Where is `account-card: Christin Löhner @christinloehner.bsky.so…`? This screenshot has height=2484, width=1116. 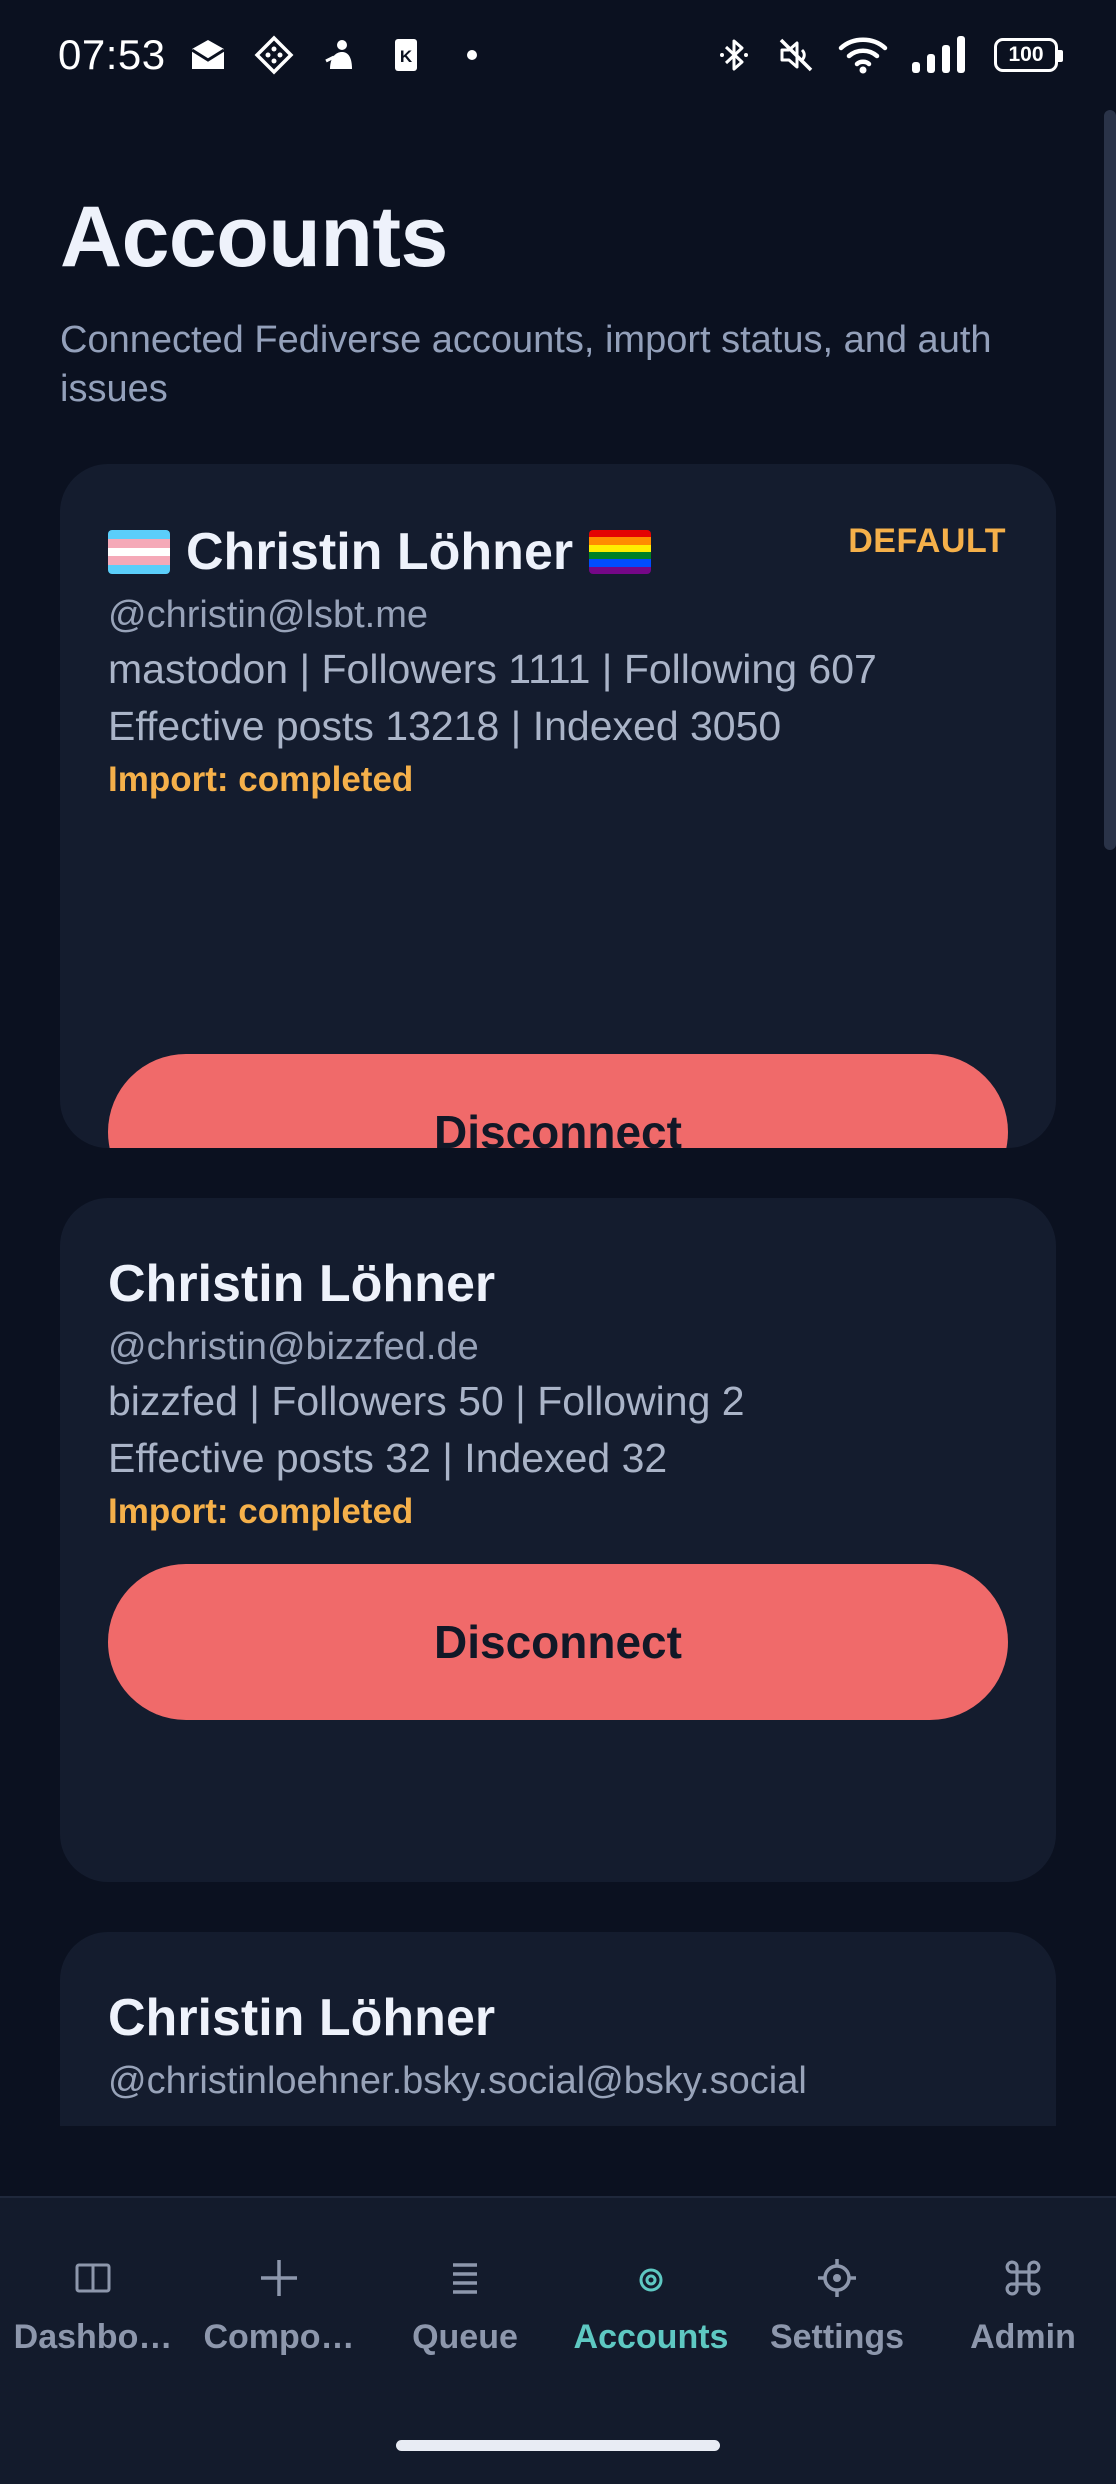
account-card: Christin Löhner @christinloehner.bsky.so… is located at coordinates (558, 2029).